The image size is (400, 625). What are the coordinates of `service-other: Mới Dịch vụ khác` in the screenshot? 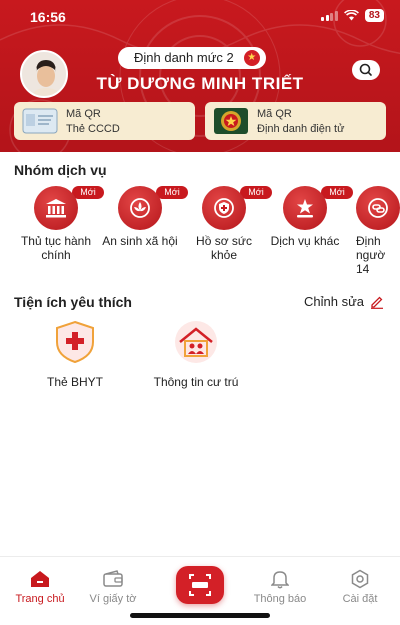 It's located at (308, 217).